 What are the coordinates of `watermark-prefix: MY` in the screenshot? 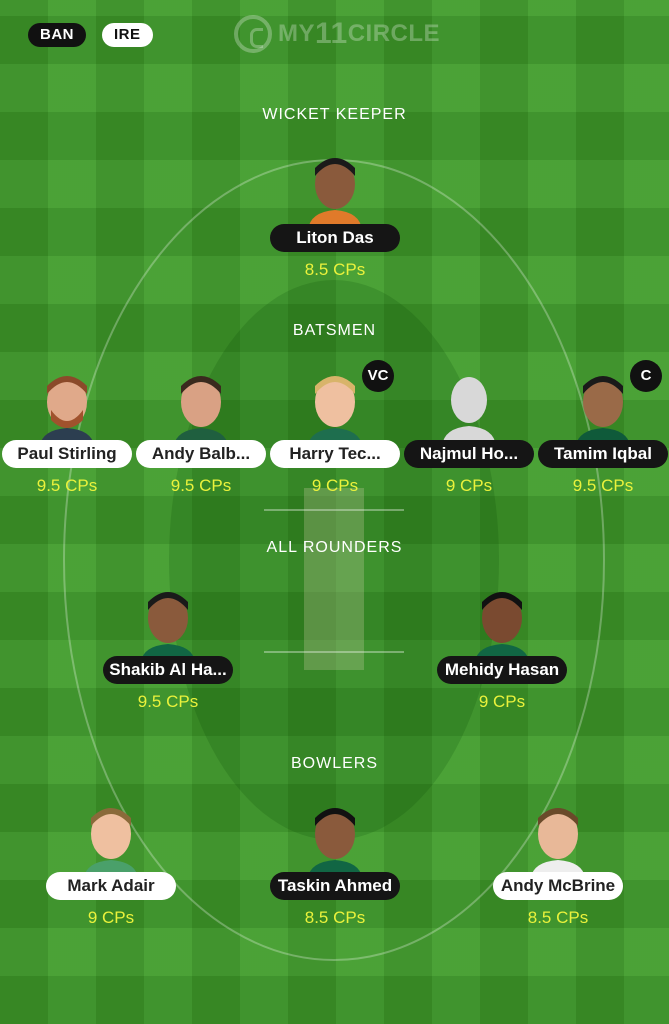 It's located at (296, 33).